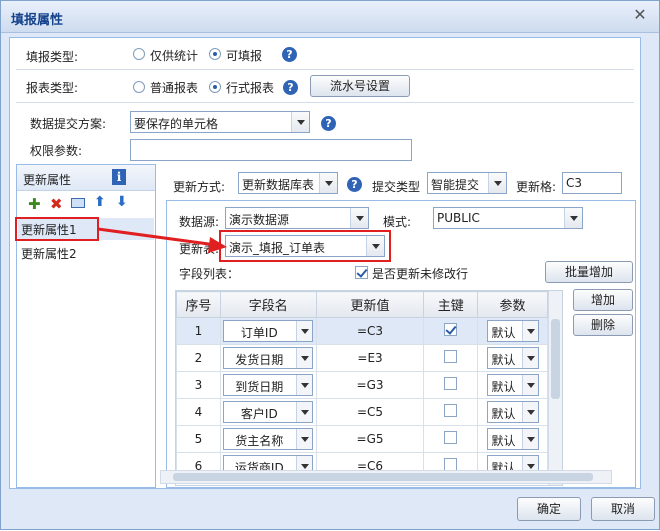 The width and height of the screenshot is (660, 531). I want to click on annotation-arrow, so click(162, 240).